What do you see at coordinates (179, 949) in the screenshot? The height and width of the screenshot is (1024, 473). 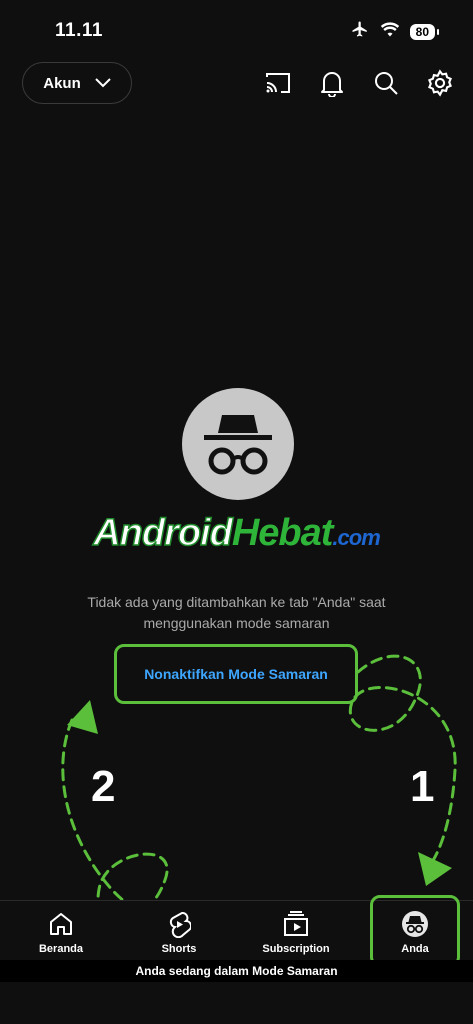 I see `nav-label-shorts: Shorts` at bounding box center [179, 949].